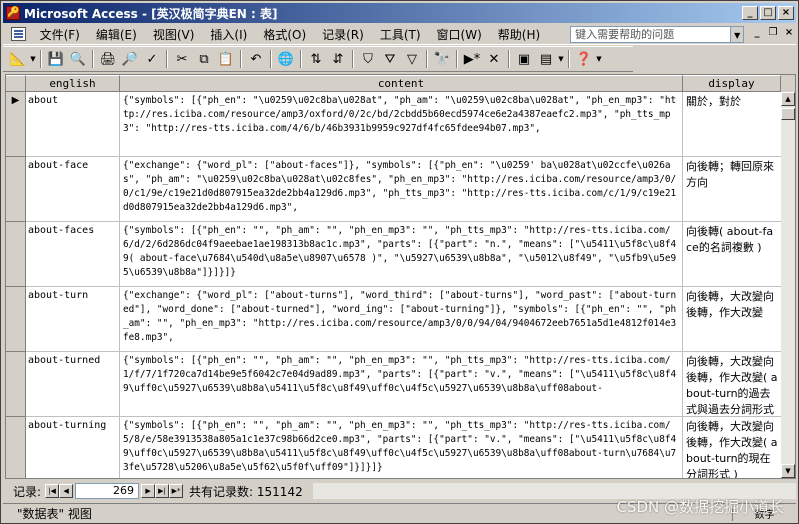  I want to click on first-record-icon: |◀, so click(52, 491).